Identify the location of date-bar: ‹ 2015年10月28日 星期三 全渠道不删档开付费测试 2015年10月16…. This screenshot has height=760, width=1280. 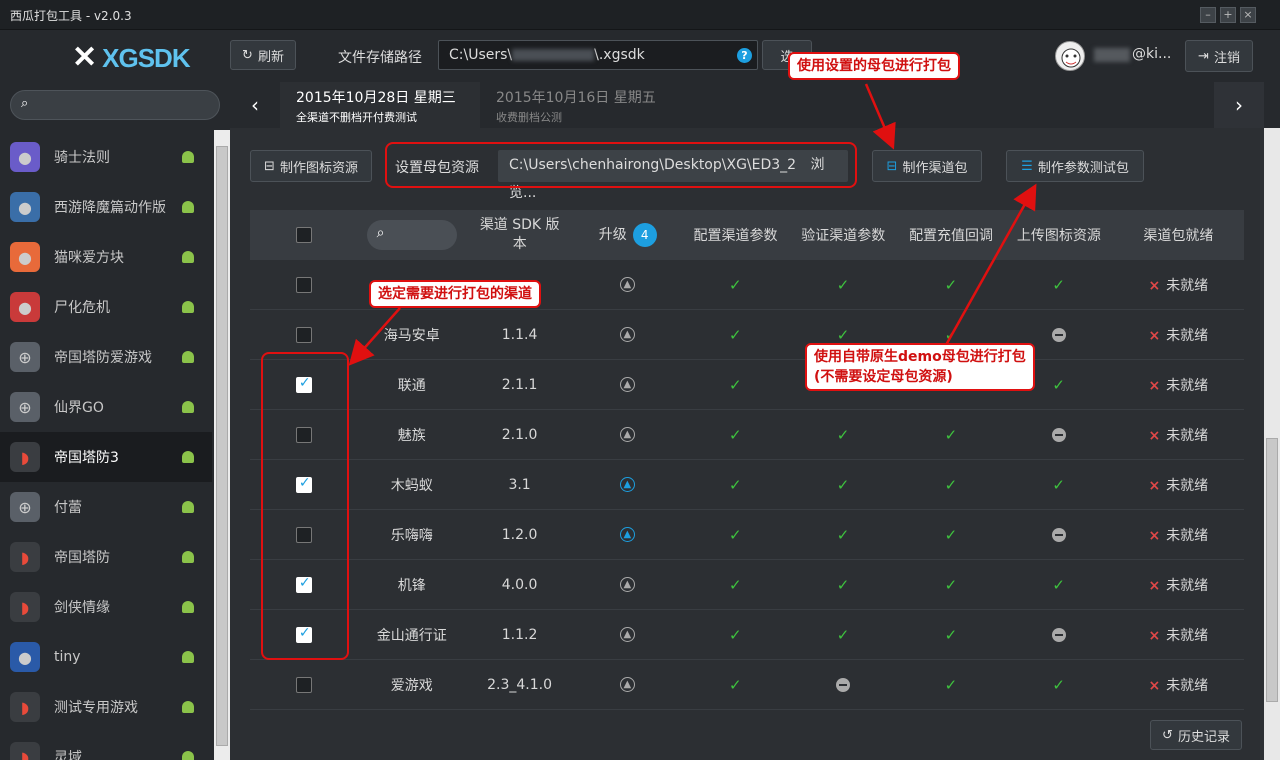
(755, 105).